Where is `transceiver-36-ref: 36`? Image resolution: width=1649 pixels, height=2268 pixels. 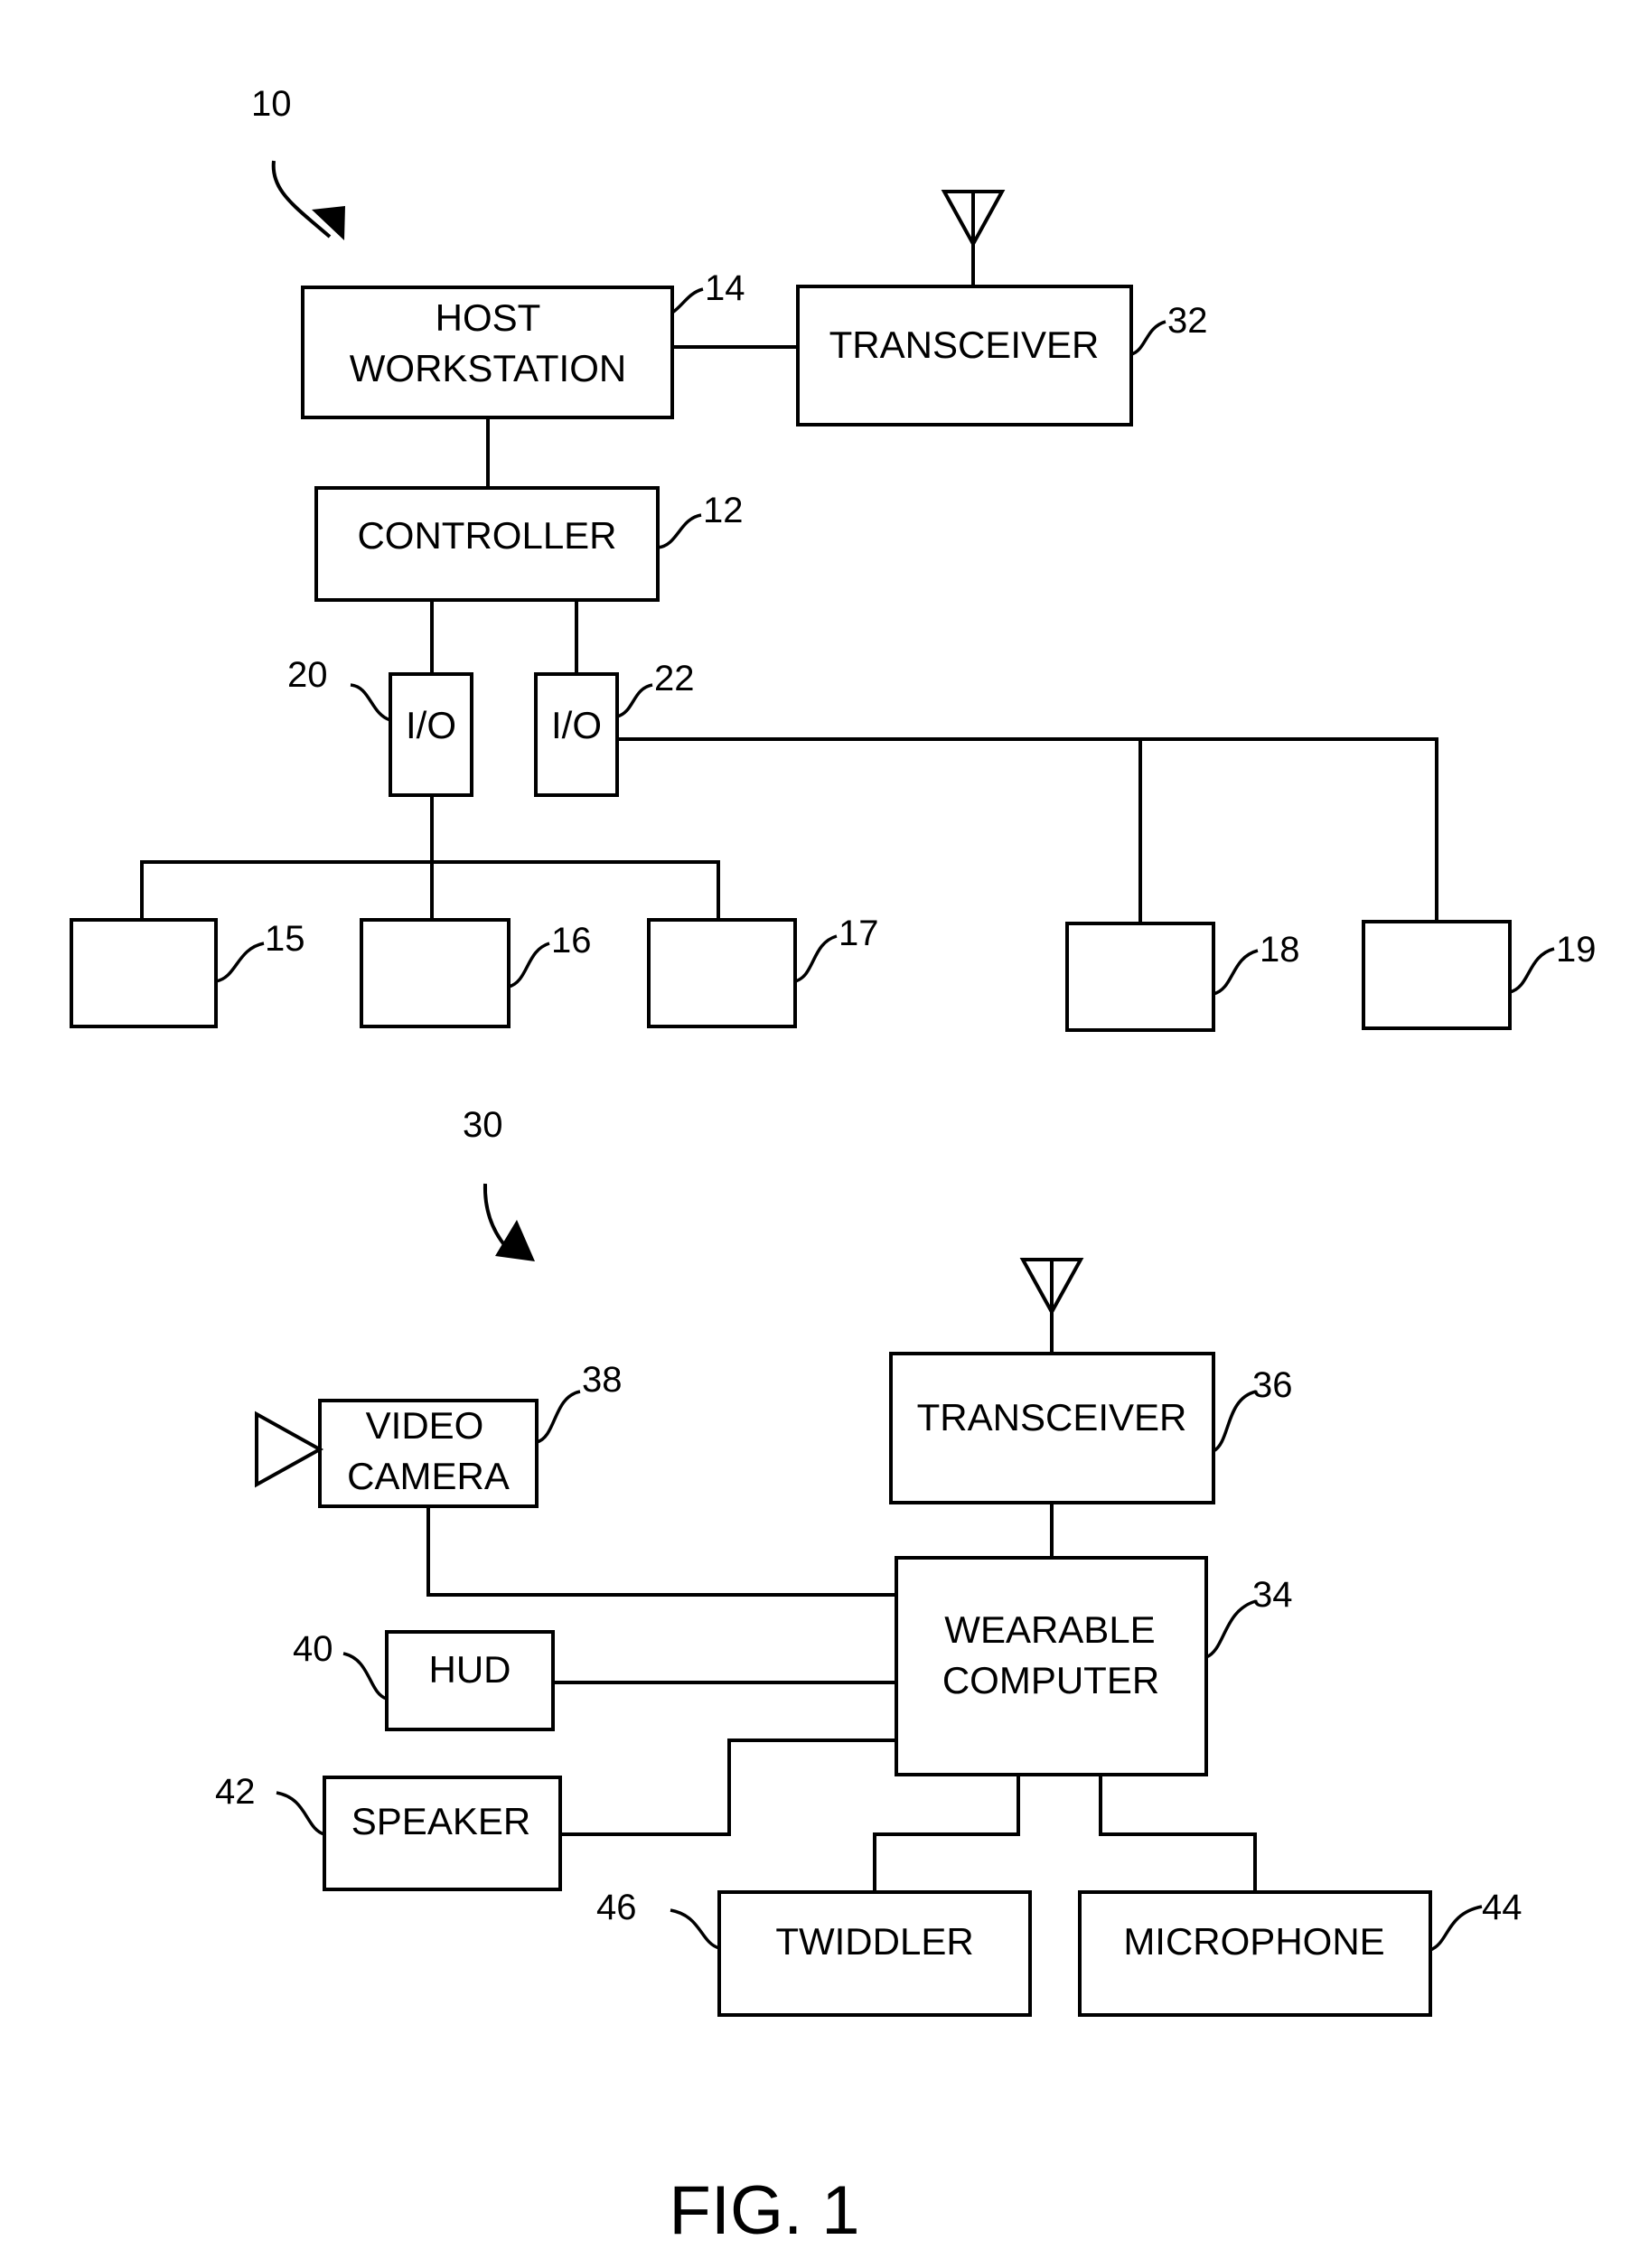
transceiver-36-ref: 36 is located at coordinates (1272, 1385).